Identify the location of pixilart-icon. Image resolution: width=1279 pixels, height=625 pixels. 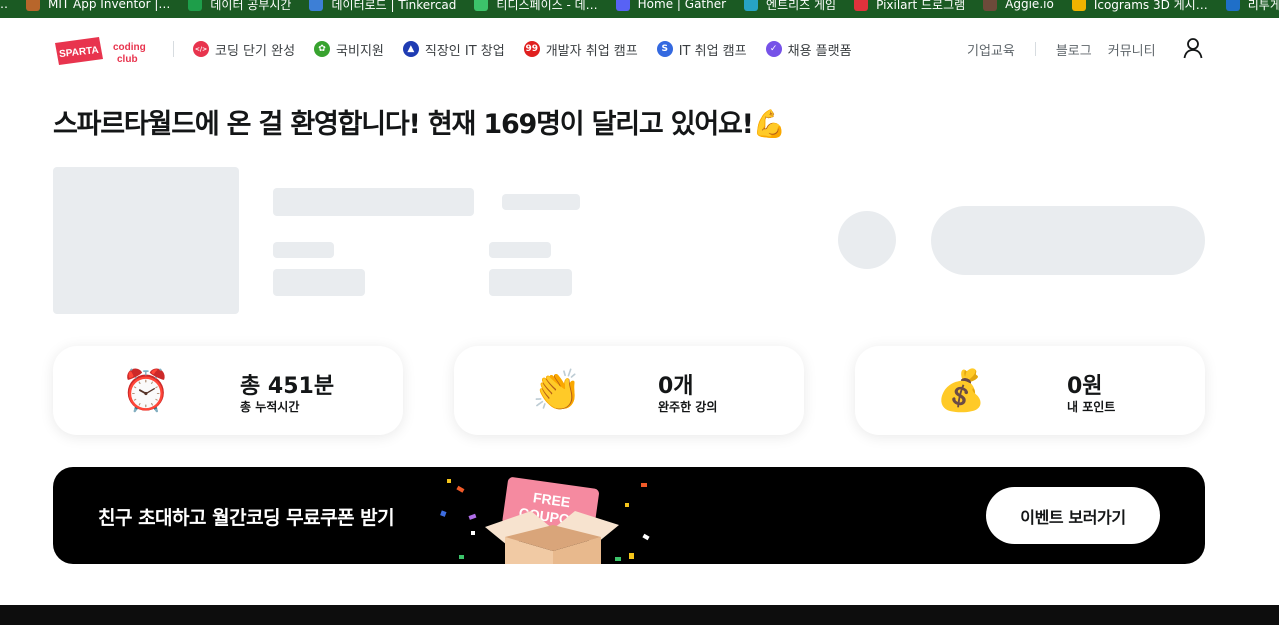
(861, 5).